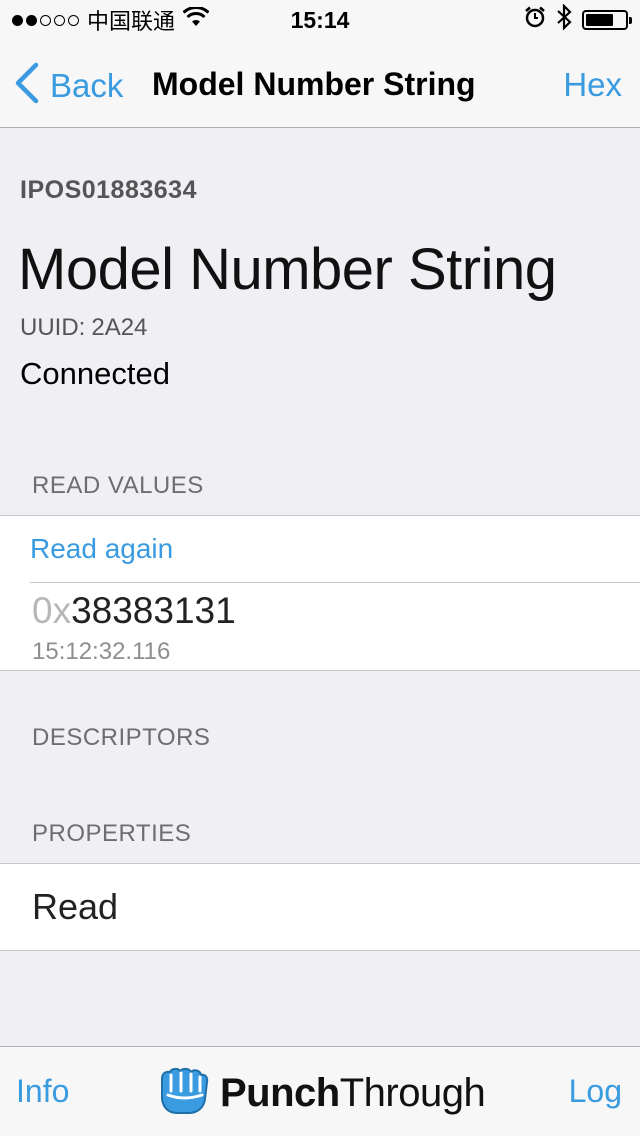  What do you see at coordinates (412, 1093) in the screenshot?
I see `logo-text-regular: Through` at bounding box center [412, 1093].